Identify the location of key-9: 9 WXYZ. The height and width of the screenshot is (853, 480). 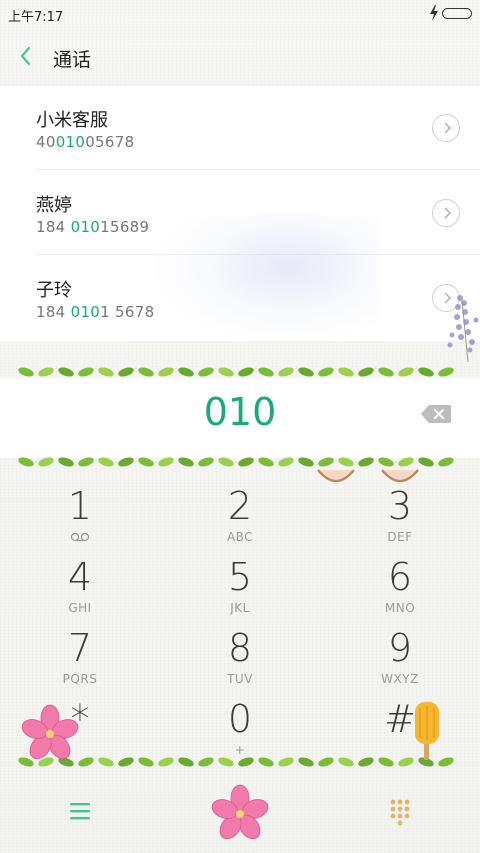
(400, 655).